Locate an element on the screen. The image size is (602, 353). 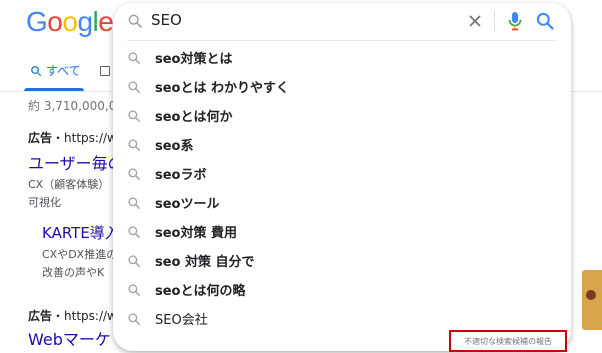
suggestion-item: seoラボ is located at coordinates (342, 173).